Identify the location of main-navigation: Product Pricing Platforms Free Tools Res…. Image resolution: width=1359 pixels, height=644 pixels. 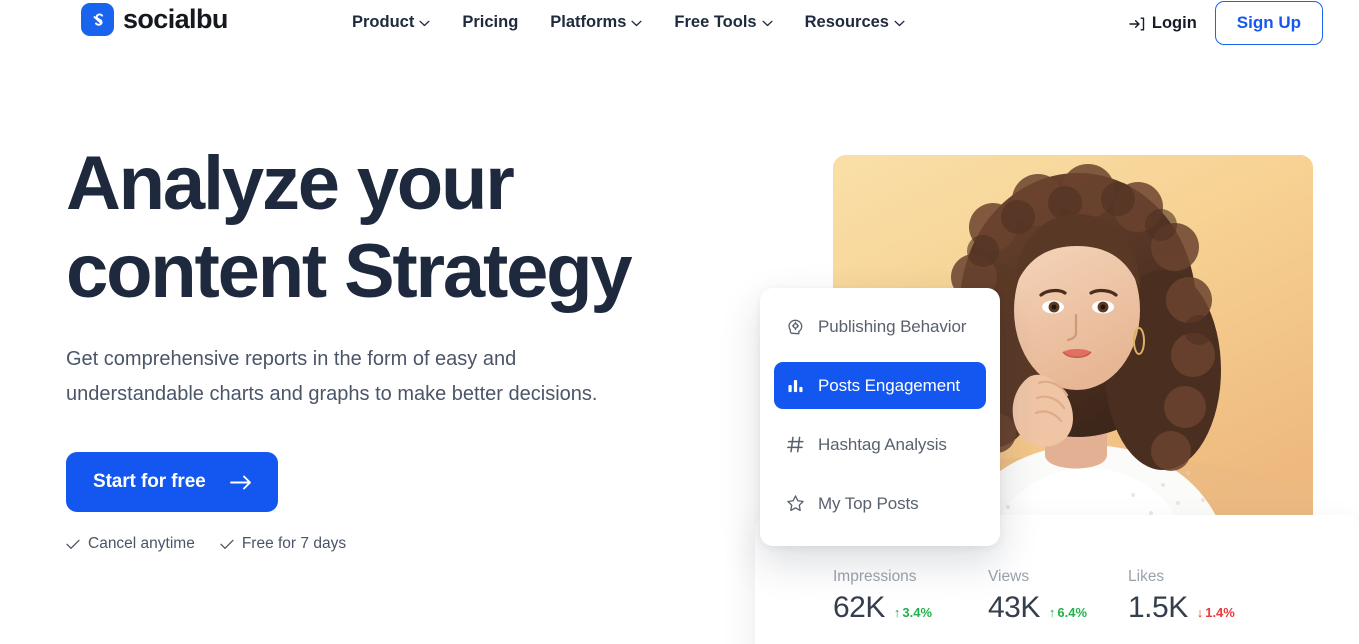
(628, 22).